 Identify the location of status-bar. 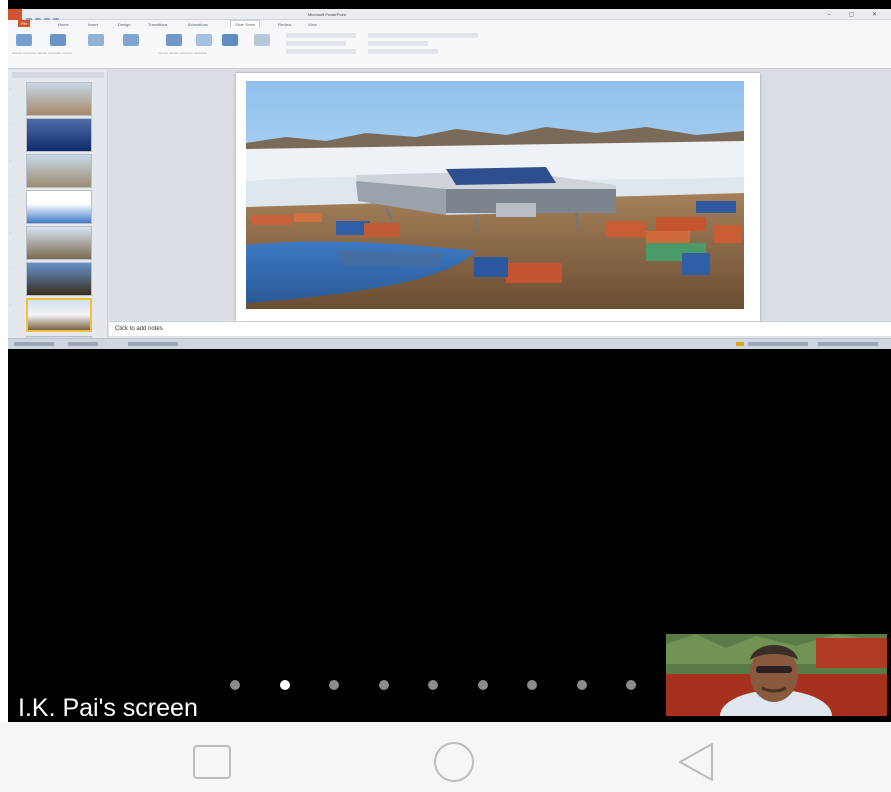
(449, 343).